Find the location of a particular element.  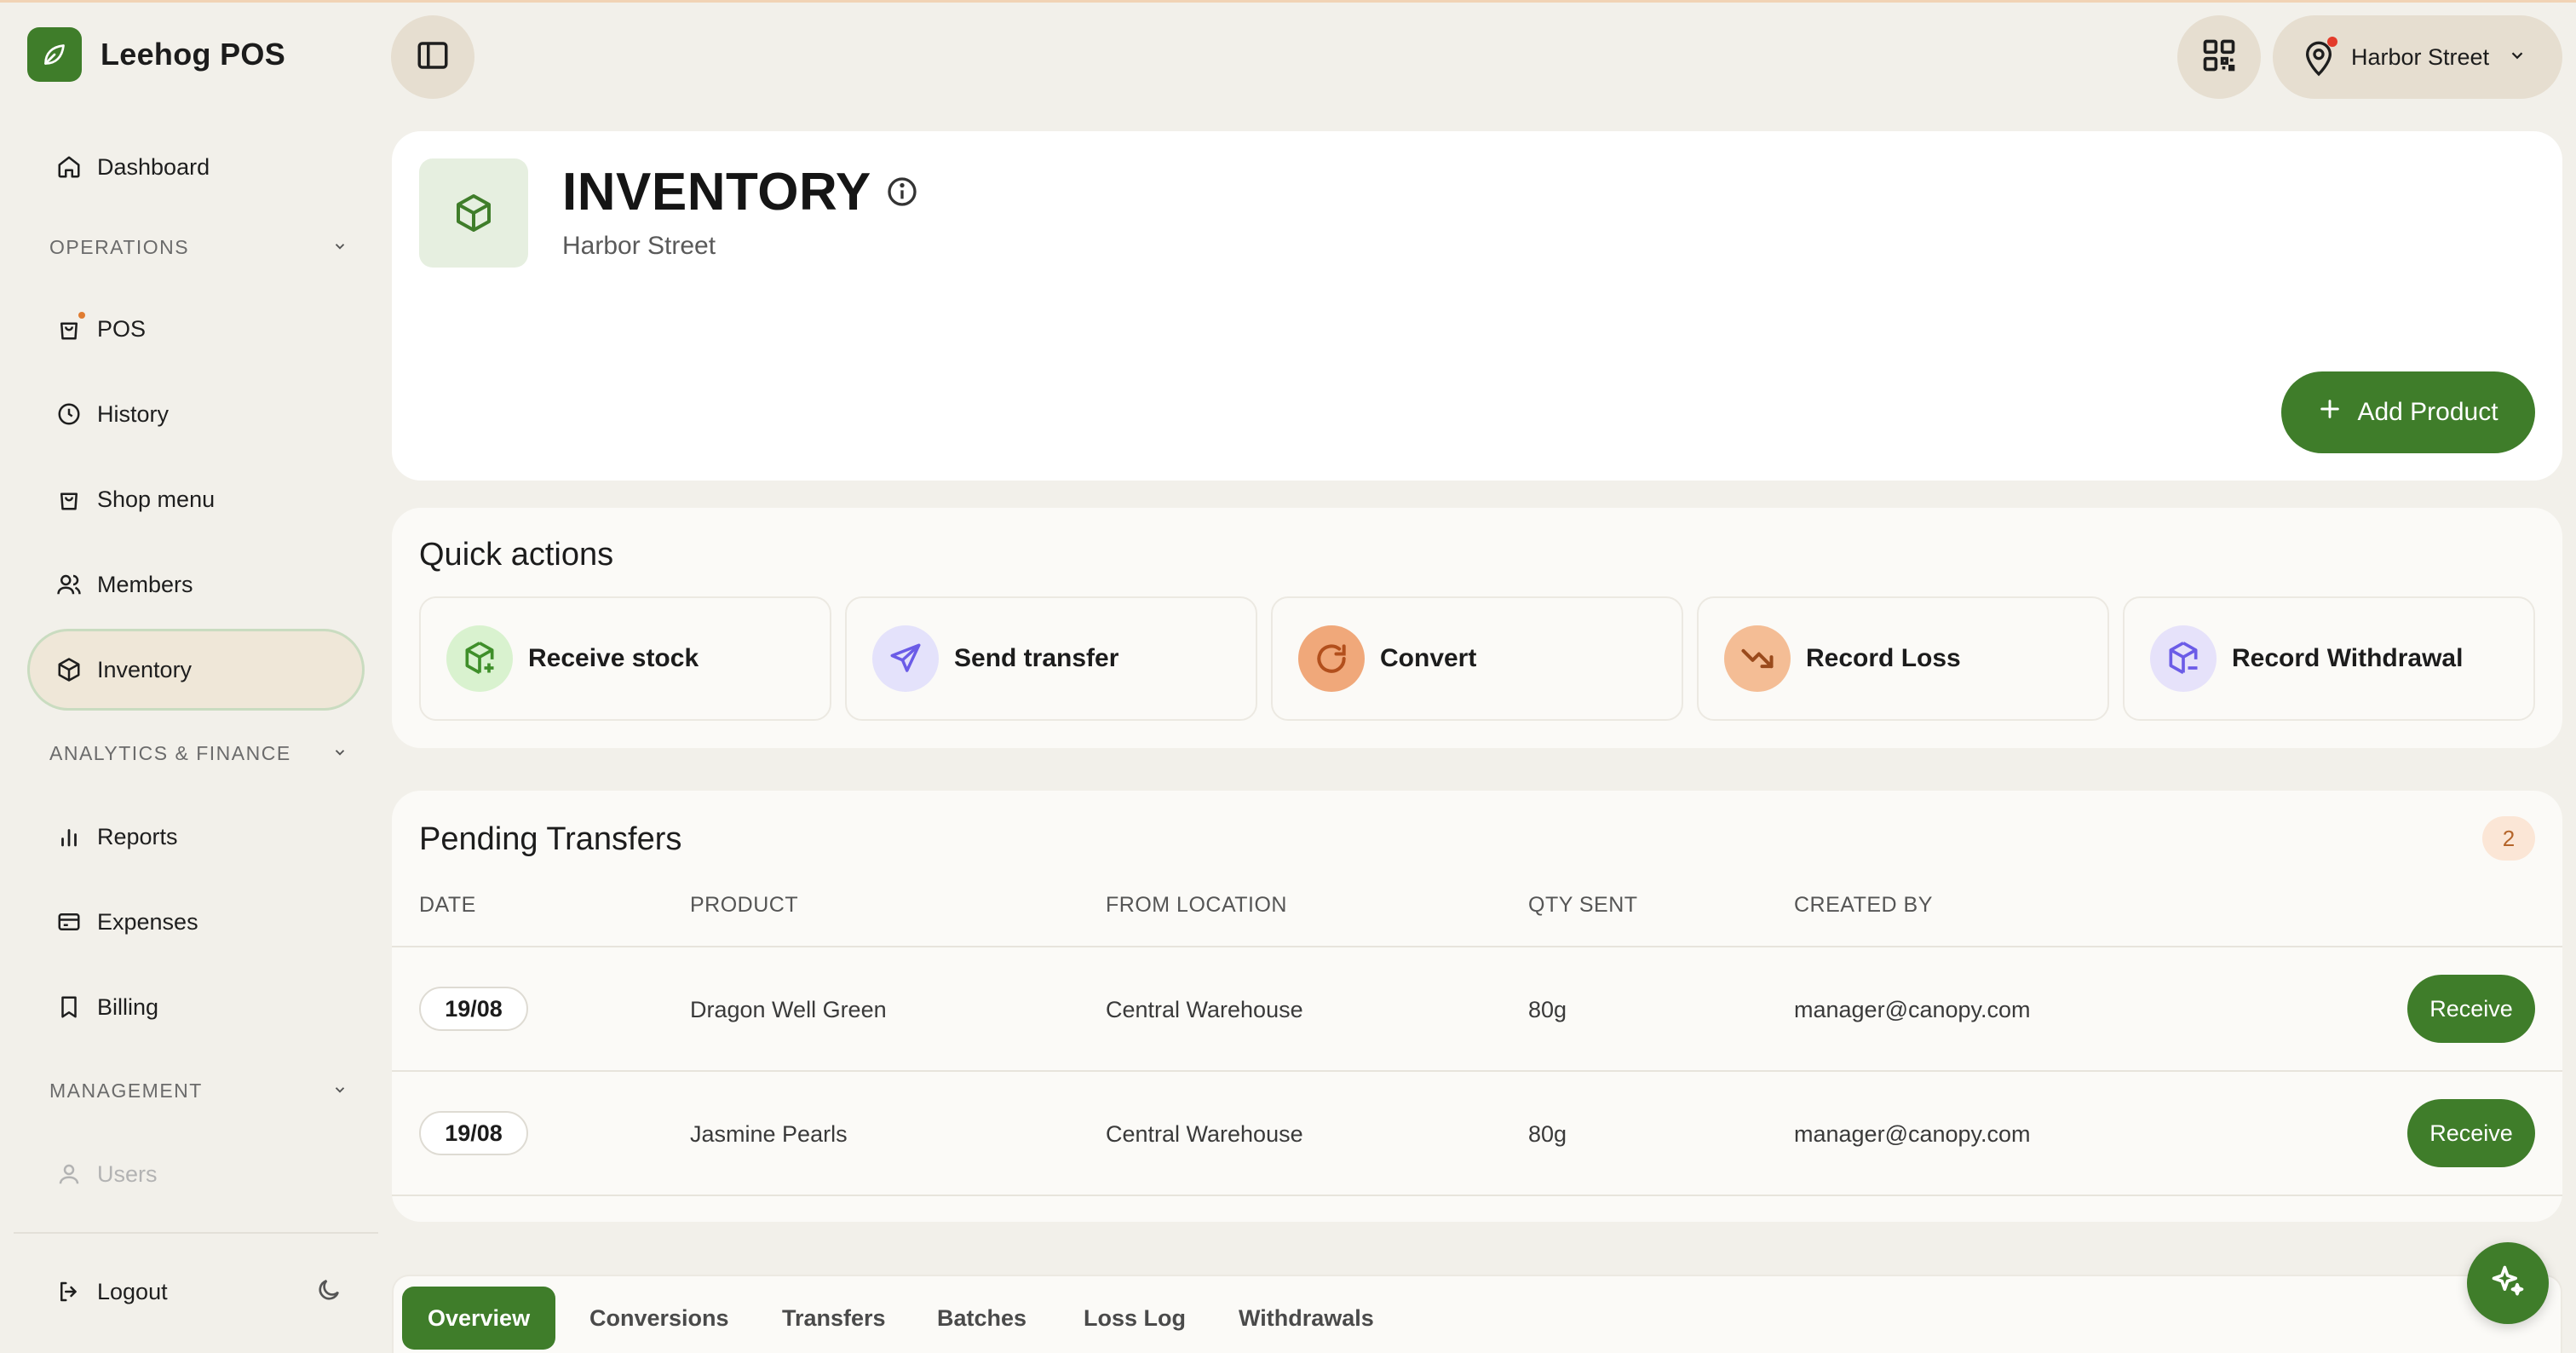

sidebar-item-dashboard: Dashboard is located at coordinates (196, 167).